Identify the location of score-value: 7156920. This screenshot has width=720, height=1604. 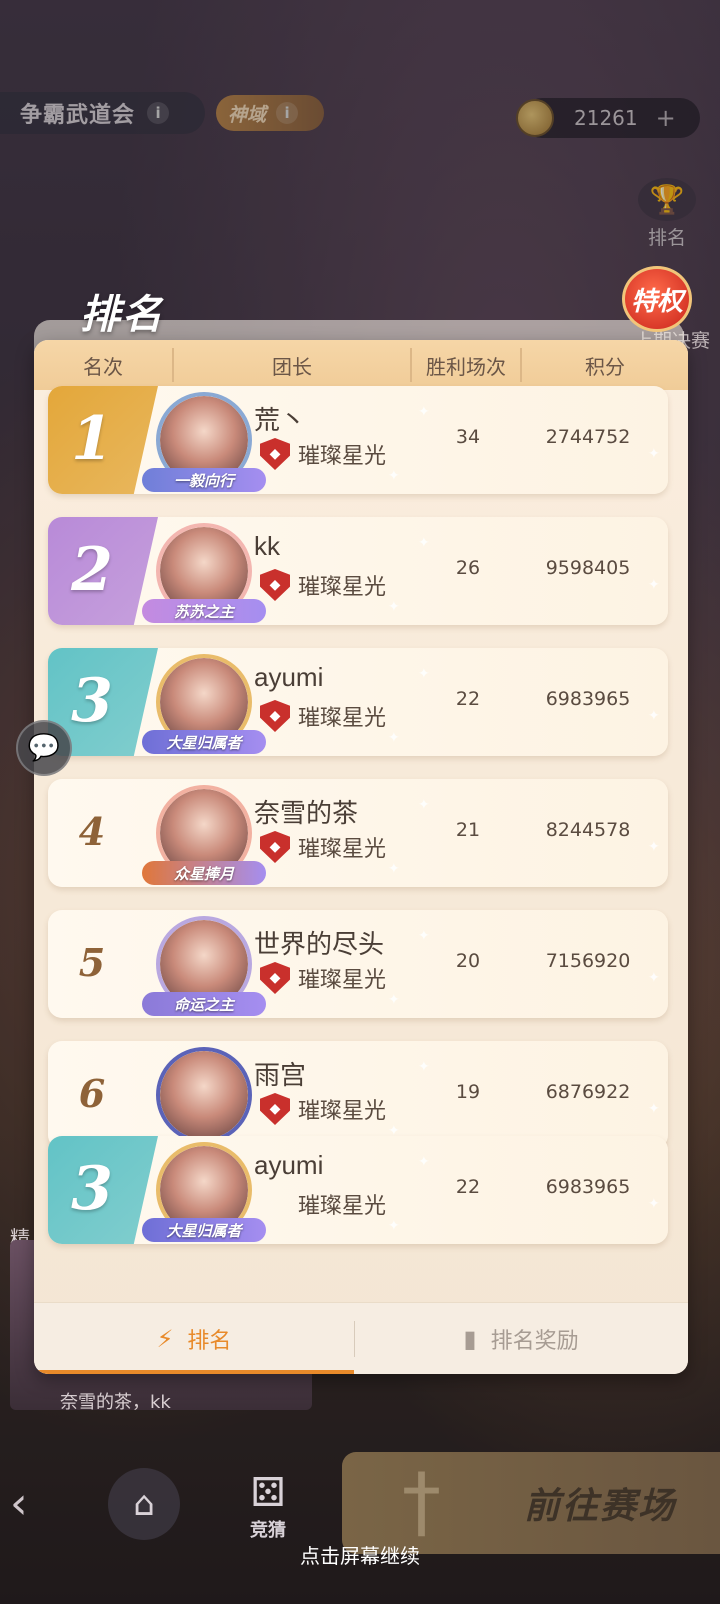
(588, 961).